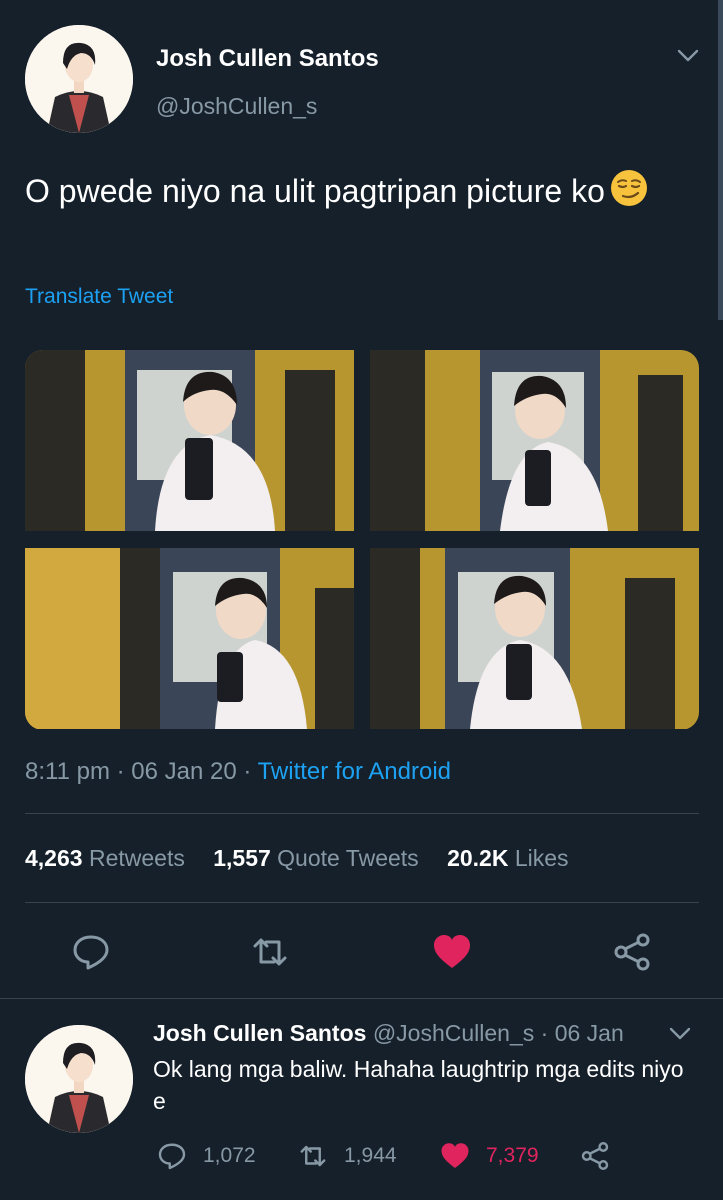 Image resolution: width=723 pixels, height=1200 pixels. I want to click on tweet-time: 8:11 pm, so click(67, 771).